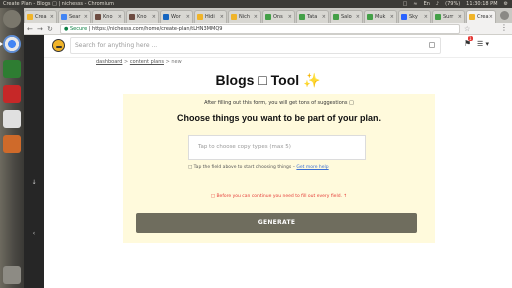 The width and height of the screenshot is (512, 288). Describe the element at coordinates (12, 144) in the screenshot. I see `terminal-icon` at that location.